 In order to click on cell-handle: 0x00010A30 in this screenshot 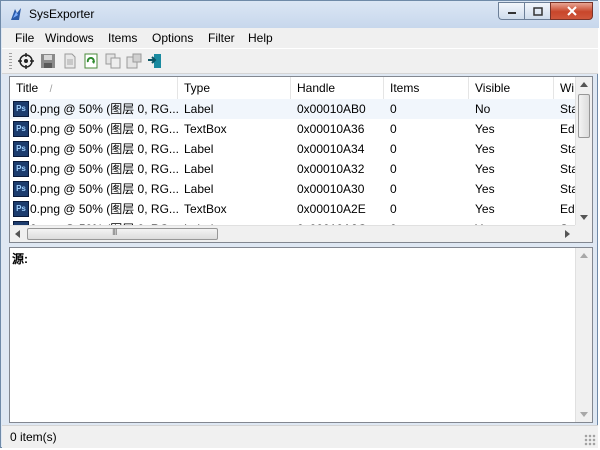, I will do `click(331, 189)`.